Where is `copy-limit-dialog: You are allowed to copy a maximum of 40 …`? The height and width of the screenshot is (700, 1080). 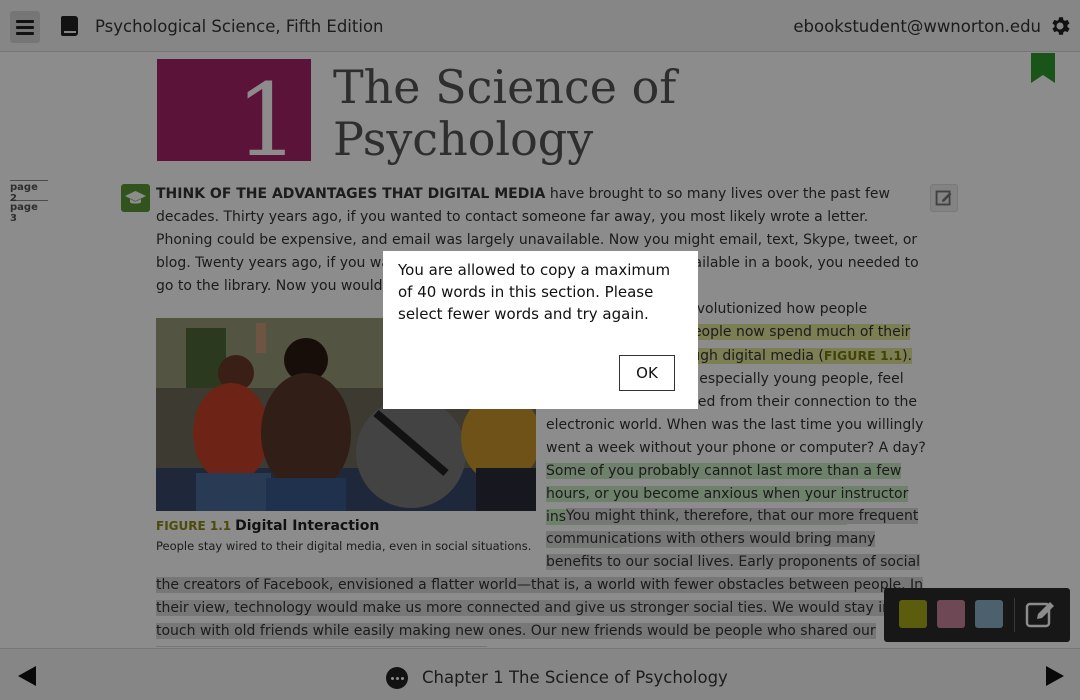 copy-limit-dialog: You are allowed to copy a maximum of 40 … is located at coordinates (540, 330).